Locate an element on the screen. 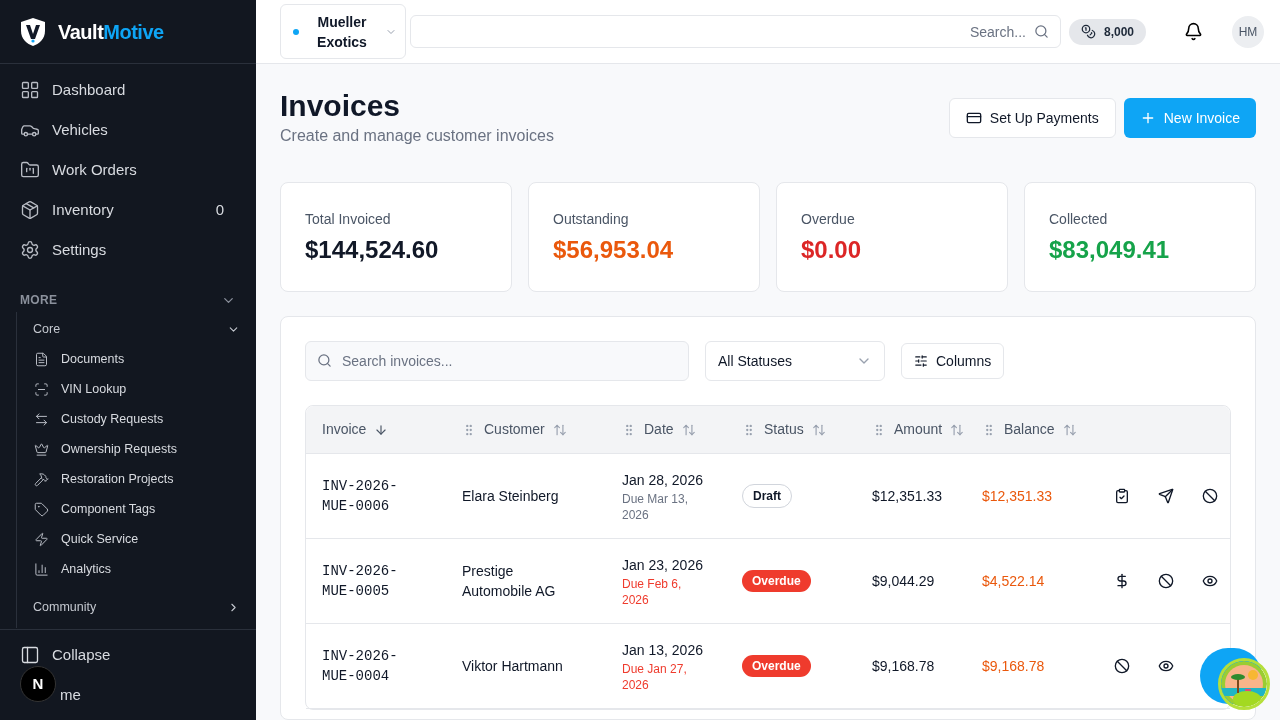 This screenshot has height=720, width=1280. column-header: Date is located at coordinates (682, 429).